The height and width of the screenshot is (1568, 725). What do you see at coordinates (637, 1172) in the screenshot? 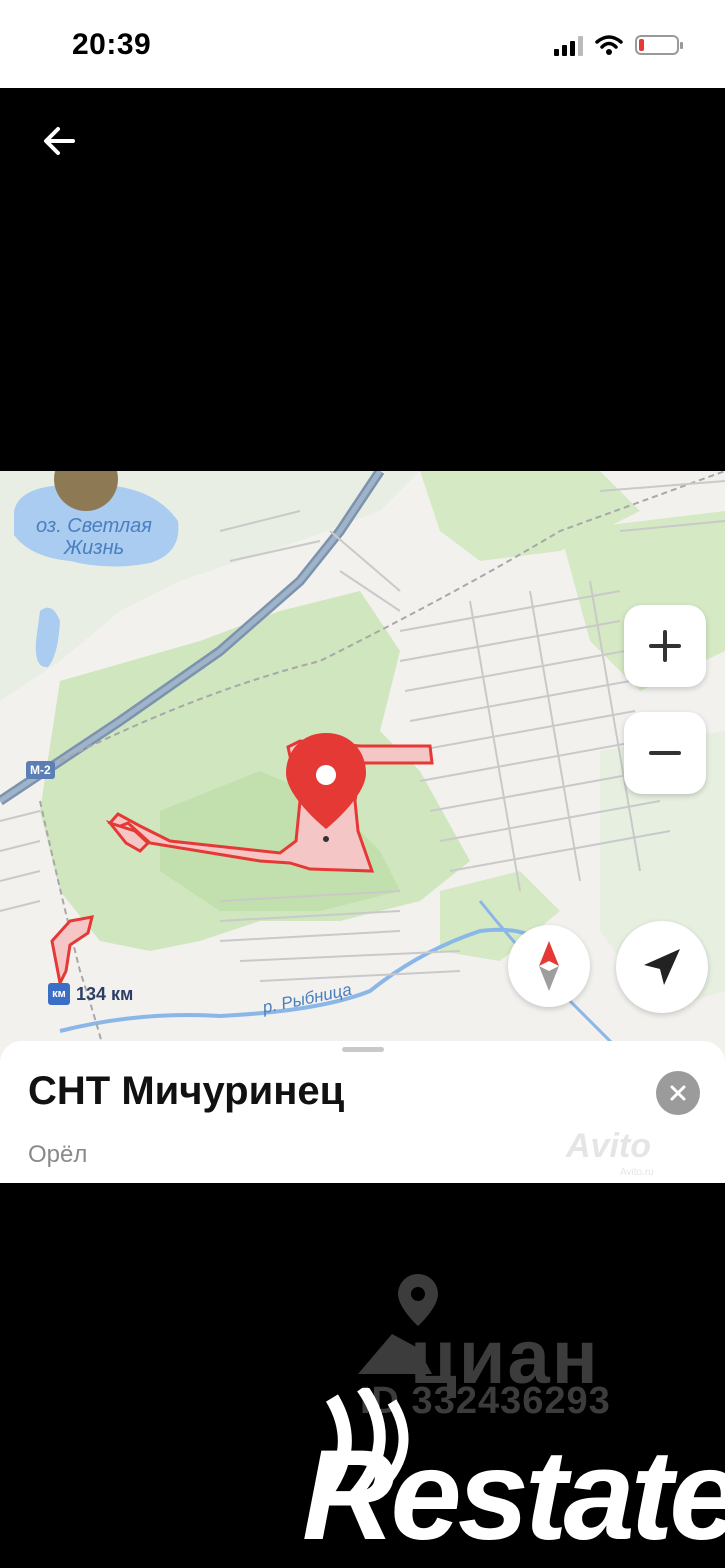
I see `avito-watermark-sub: Avito.ru` at bounding box center [637, 1172].